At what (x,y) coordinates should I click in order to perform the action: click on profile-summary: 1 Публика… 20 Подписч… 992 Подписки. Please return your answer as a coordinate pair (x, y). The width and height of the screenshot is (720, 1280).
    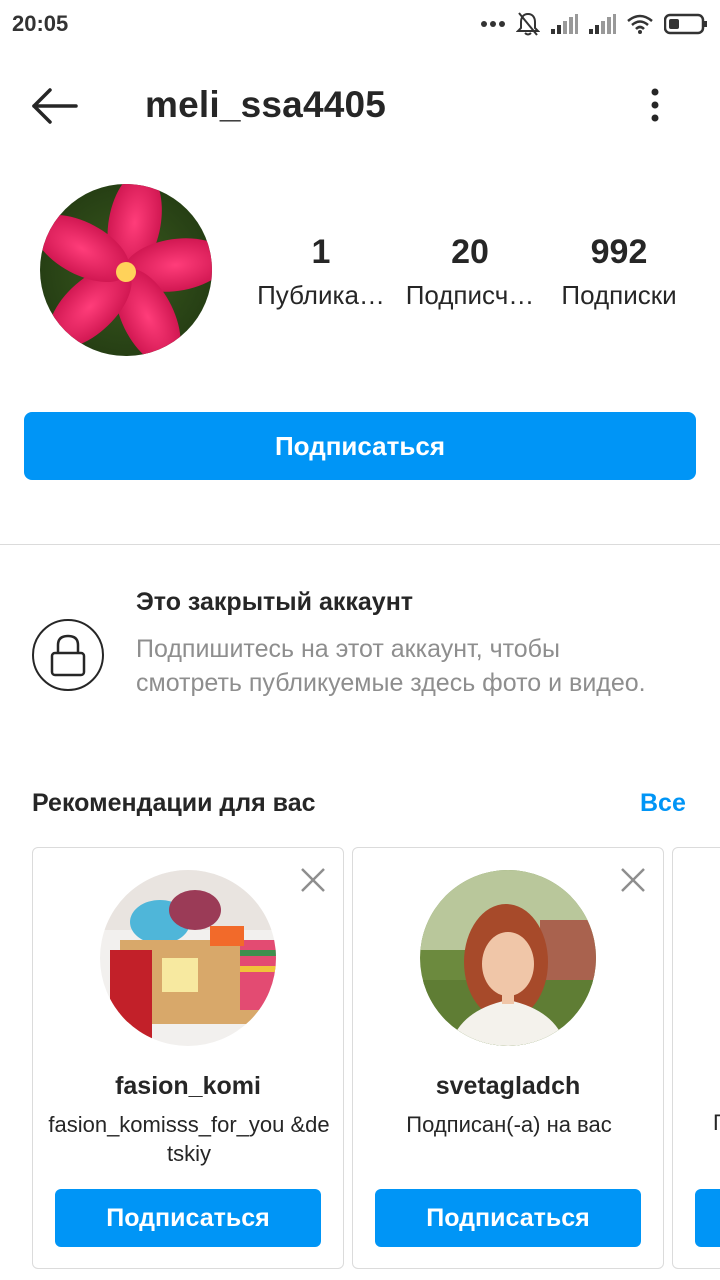
    Looking at the image, I should click on (360, 270).